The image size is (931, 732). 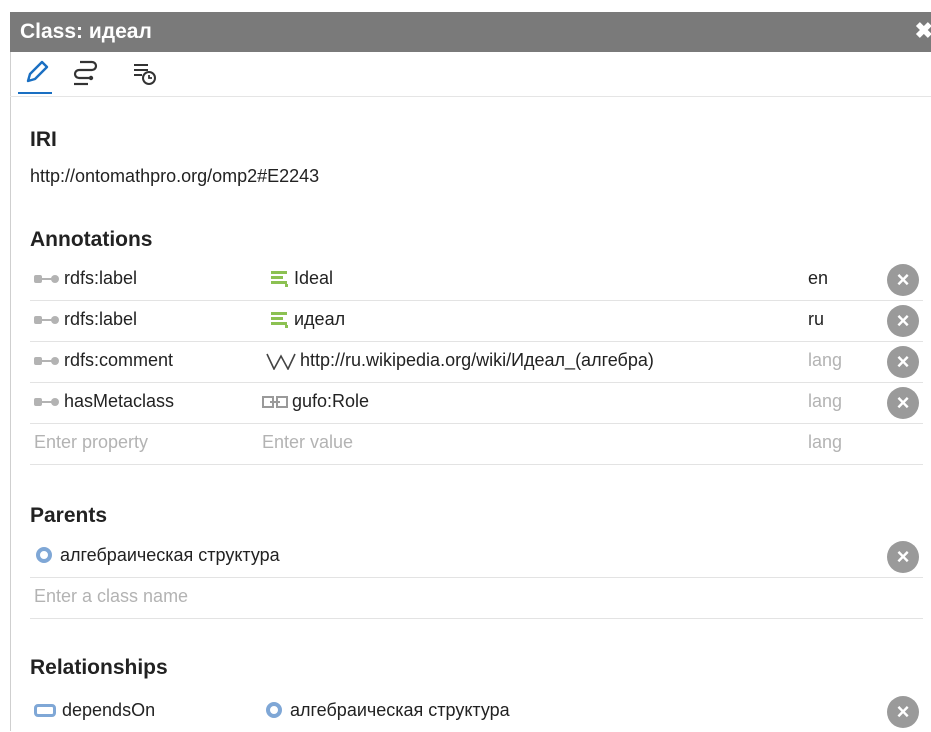 I want to click on annotation-value: идеал, so click(x=307, y=319).